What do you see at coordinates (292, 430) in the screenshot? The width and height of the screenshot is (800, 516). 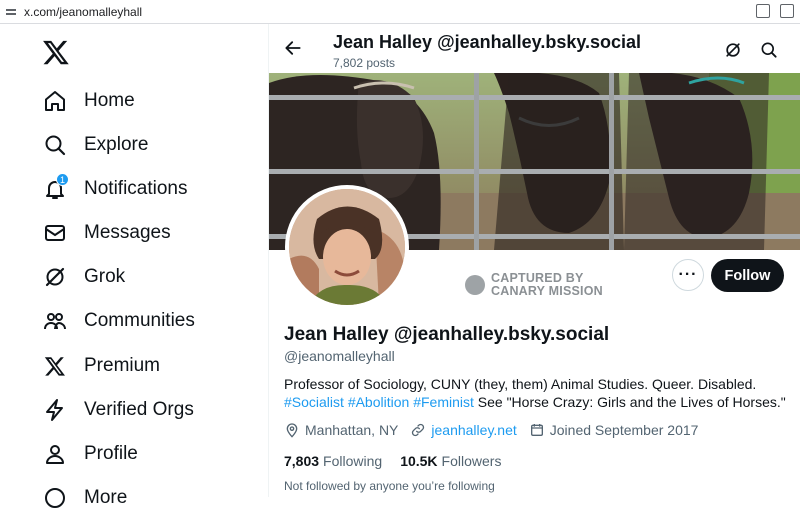 I see `location-pin-icon` at bounding box center [292, 430].